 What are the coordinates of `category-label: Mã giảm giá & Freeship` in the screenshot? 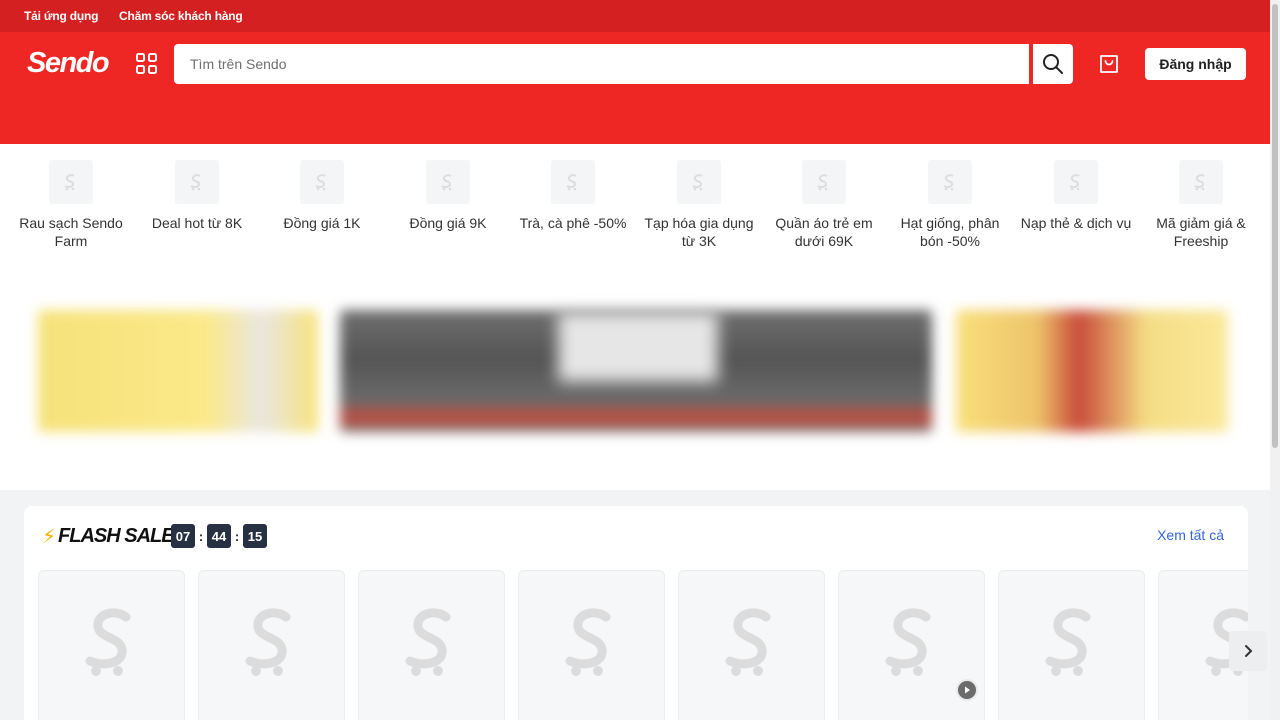 It's located at (1201, 232).